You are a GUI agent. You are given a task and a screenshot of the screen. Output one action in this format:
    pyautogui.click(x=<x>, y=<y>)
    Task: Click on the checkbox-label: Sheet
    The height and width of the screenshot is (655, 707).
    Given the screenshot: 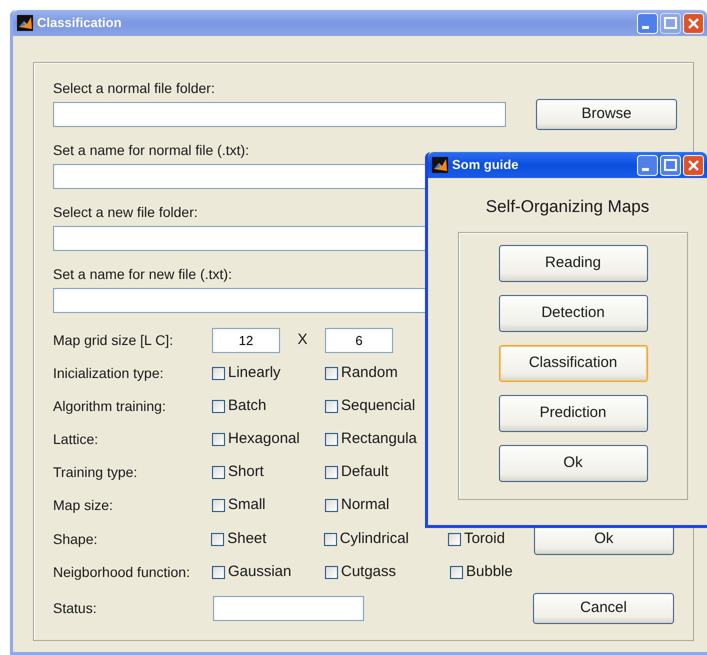 What is the action you would take?
    pyautogui.click(x=246, y=538)
    